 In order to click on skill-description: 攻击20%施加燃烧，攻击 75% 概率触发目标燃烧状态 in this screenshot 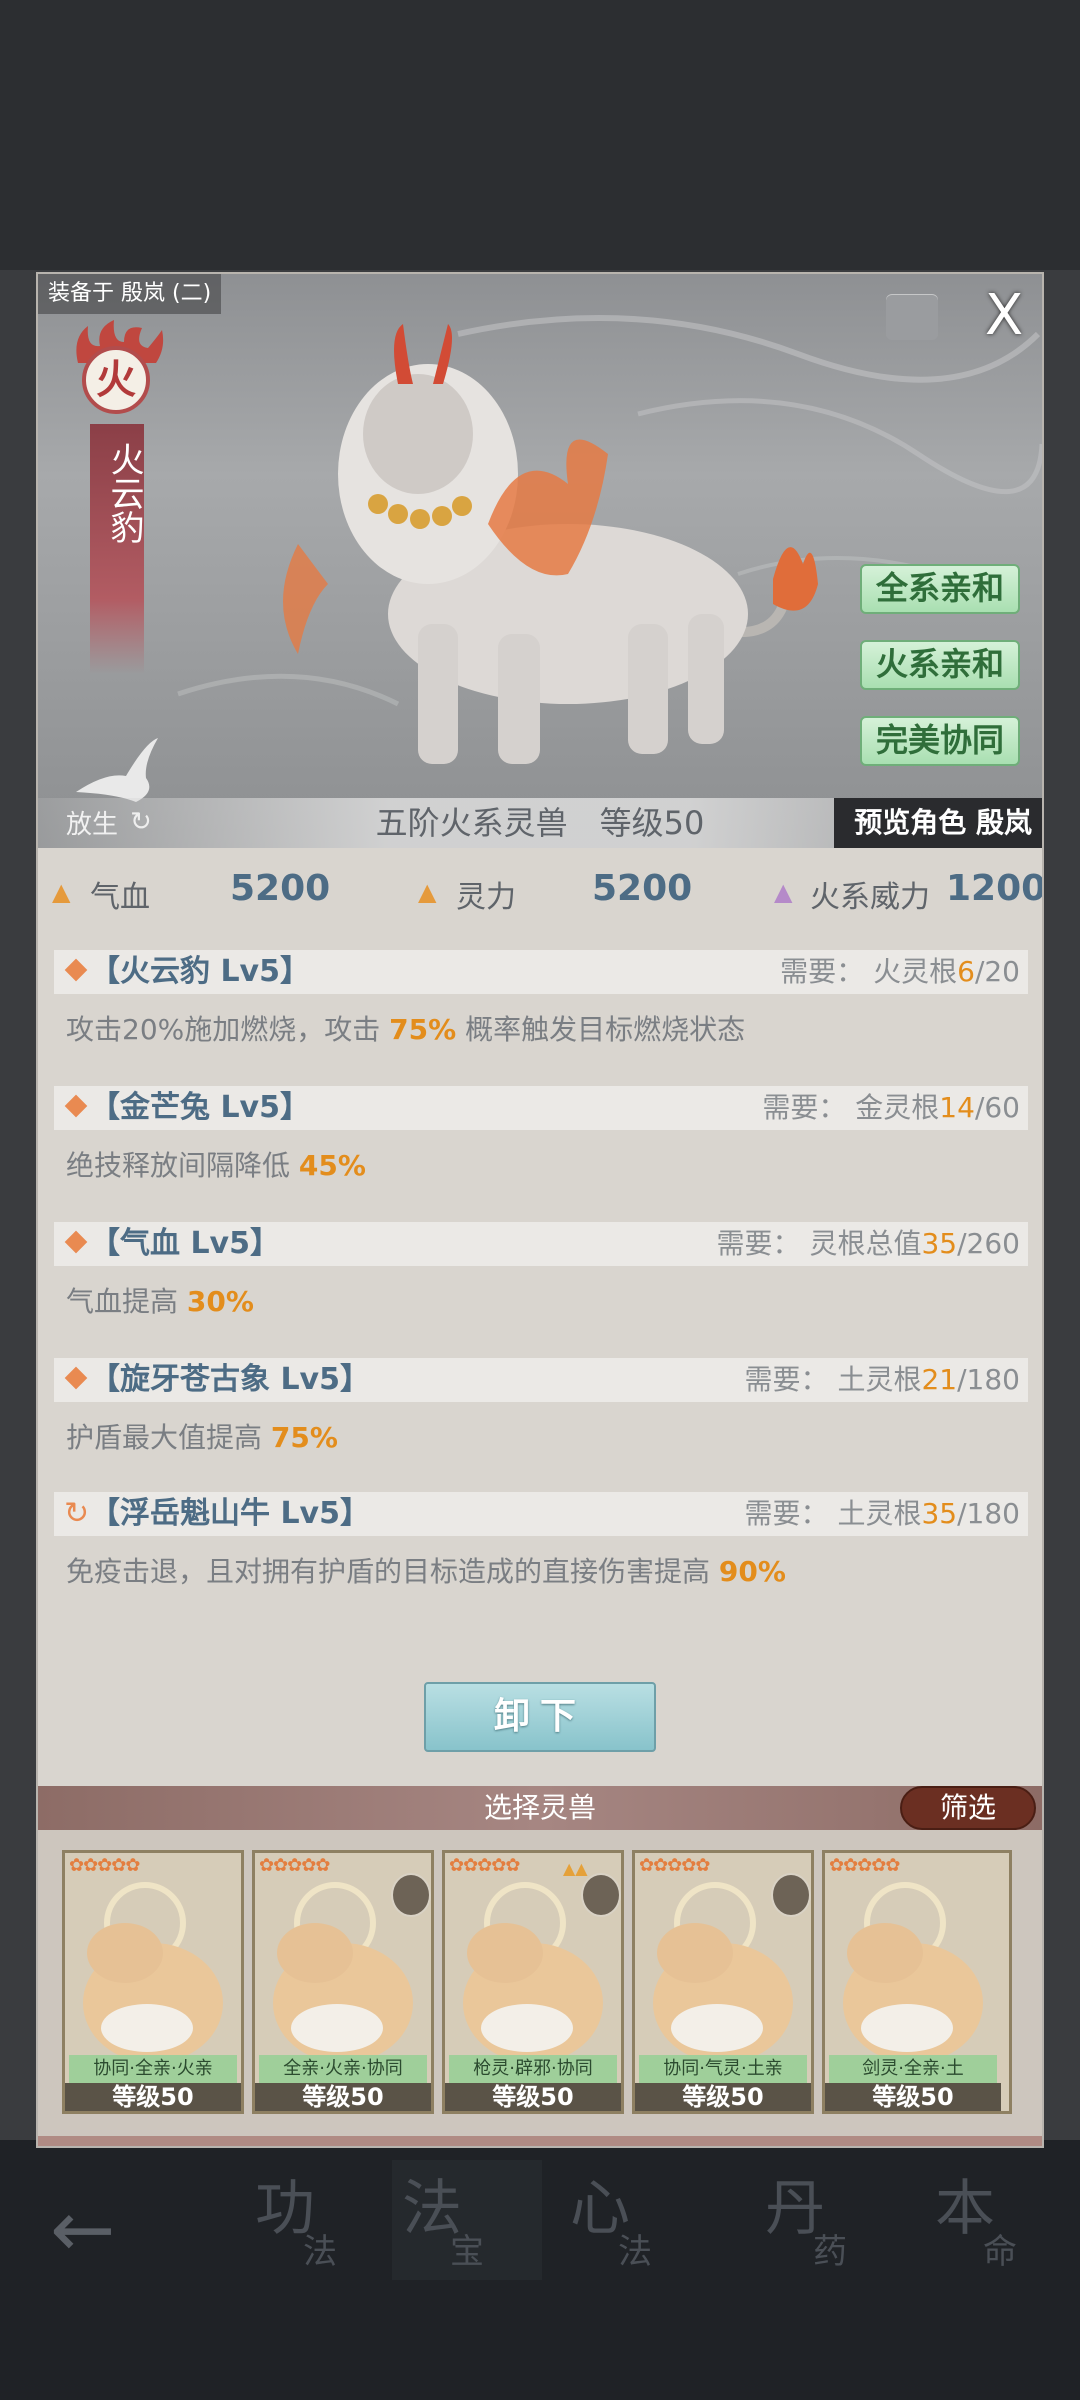, I will do `click(406, 1029)`.